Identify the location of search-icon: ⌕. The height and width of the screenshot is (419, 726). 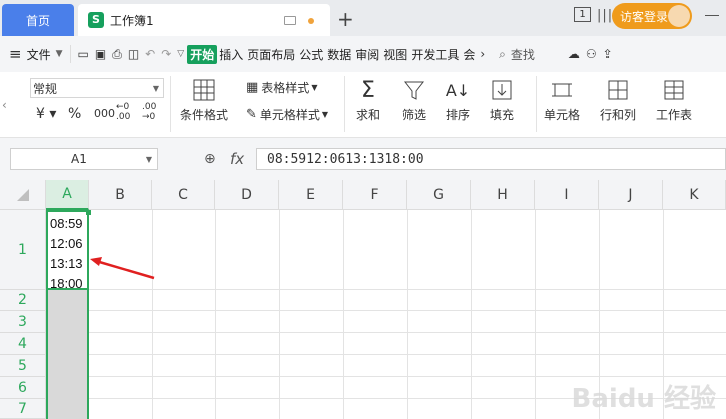
(502, 54).